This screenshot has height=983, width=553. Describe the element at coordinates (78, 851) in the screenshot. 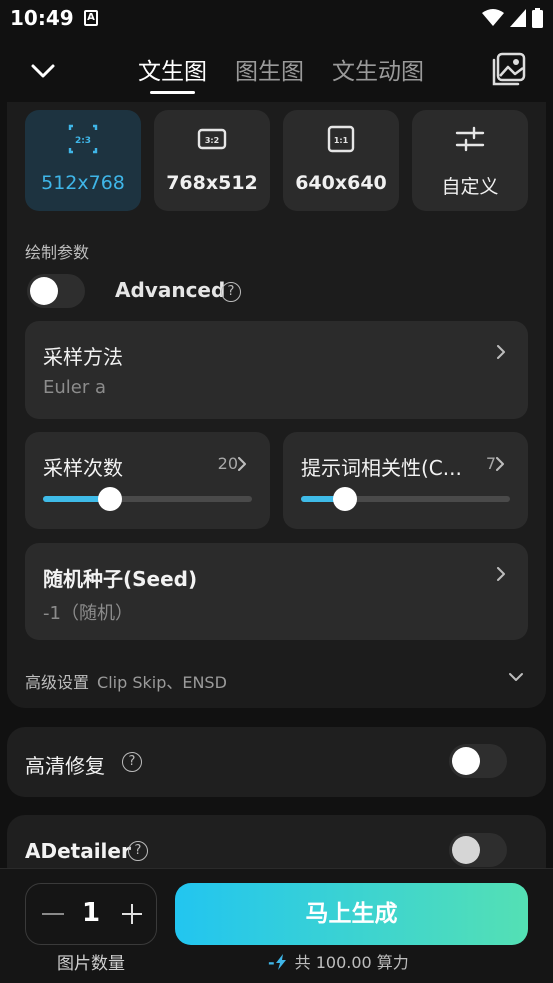

I see `adetailer-title: ADetailer` at that location.